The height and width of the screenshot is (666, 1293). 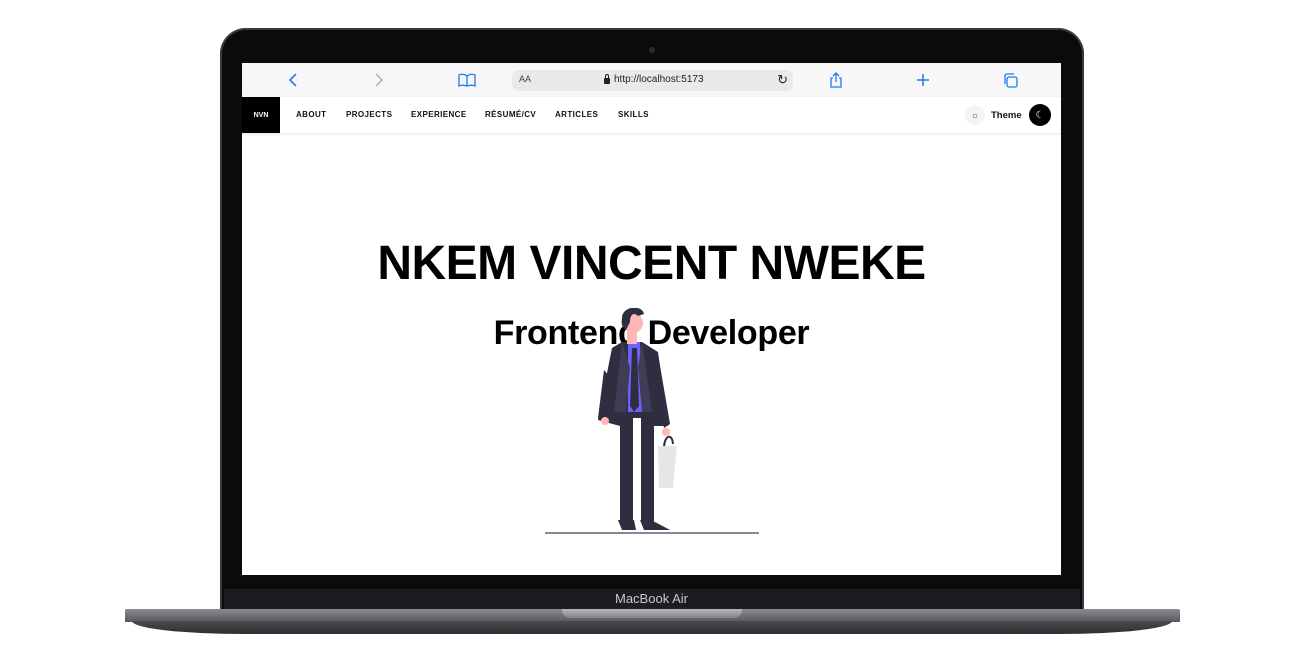 I want to click on plus-icon, so click(x=923, y=80).